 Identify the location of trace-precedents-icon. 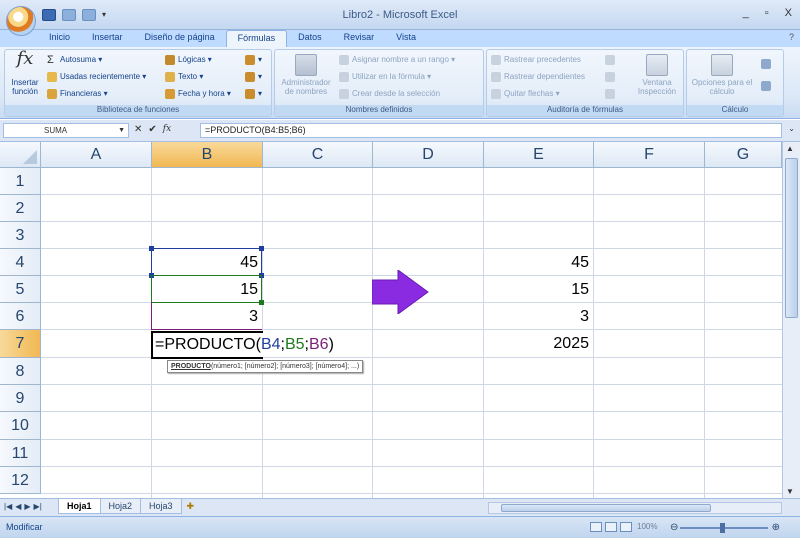
(496, 59).